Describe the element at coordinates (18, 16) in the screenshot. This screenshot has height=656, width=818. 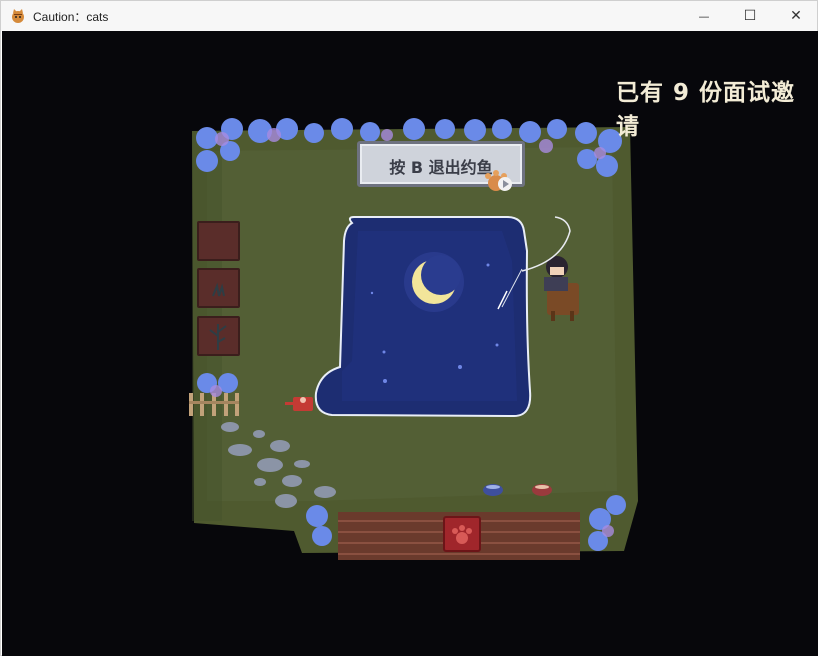
I see `cat-app-icon` at that location.